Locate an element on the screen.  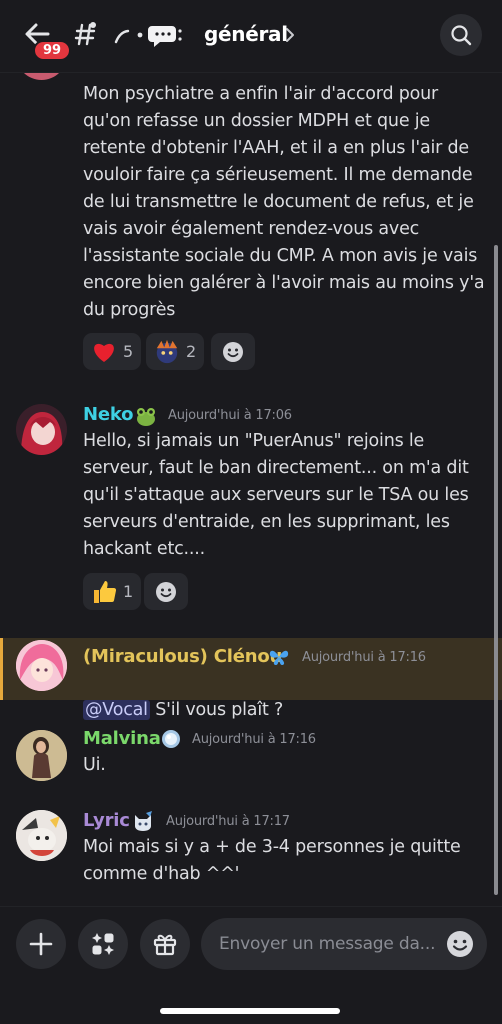
plus-icon is located at coordinates (41, 944).